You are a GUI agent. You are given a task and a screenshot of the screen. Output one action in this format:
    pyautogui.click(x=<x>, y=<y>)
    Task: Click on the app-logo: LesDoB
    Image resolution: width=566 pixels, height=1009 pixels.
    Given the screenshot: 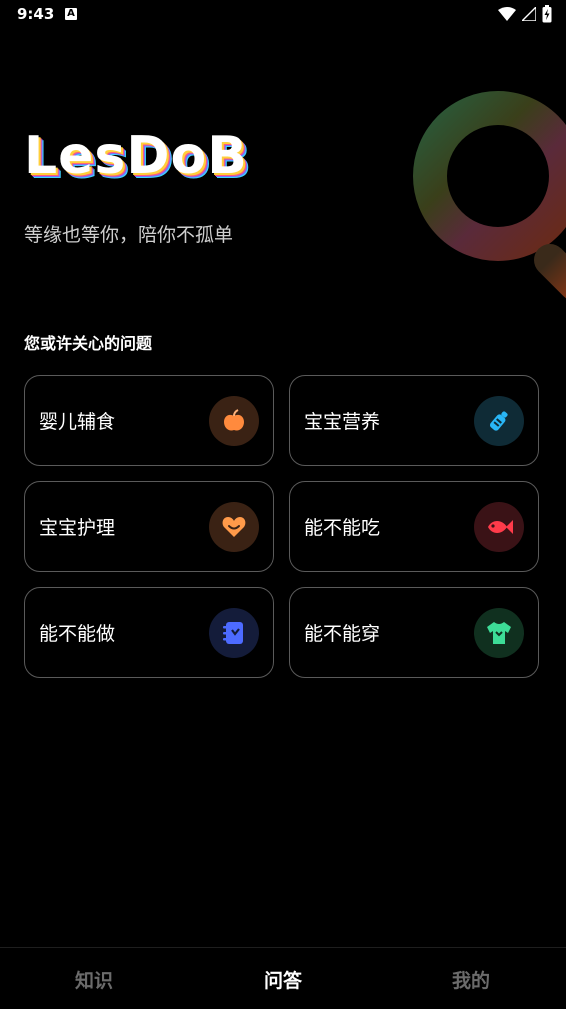 What is the action you would take?
    pyautogui.click(x=154, y=159)
    